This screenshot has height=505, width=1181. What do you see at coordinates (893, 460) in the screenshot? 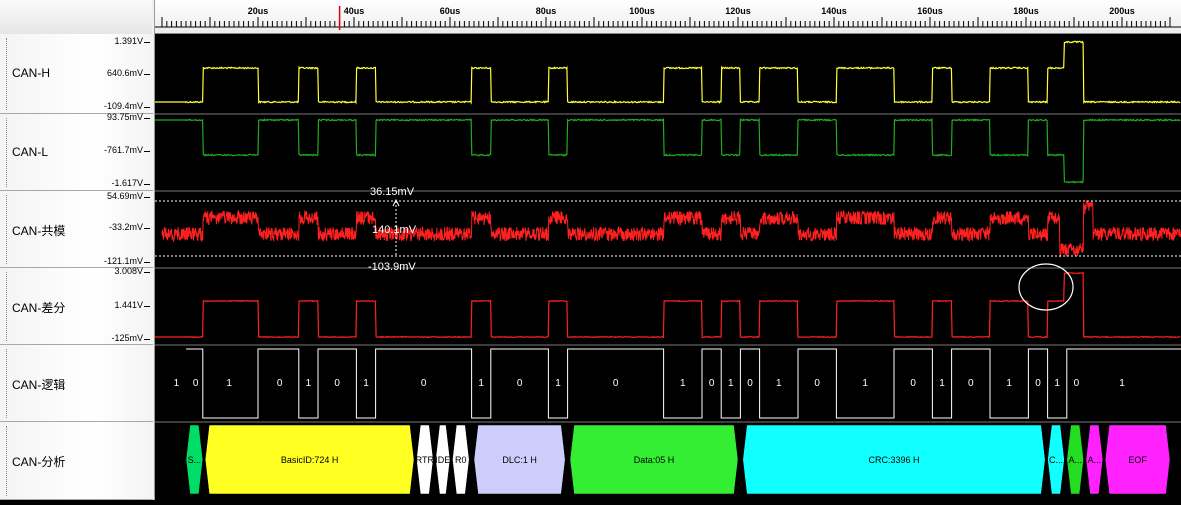
I see `protocol-field-label: CRC:3396 H` at bounding box center [893, 460].